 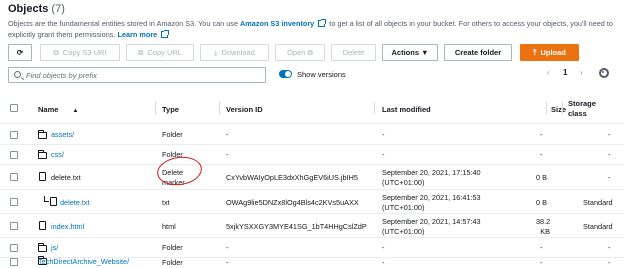 I want to click on object-name-link: index.html, so click(x=67, y=227).